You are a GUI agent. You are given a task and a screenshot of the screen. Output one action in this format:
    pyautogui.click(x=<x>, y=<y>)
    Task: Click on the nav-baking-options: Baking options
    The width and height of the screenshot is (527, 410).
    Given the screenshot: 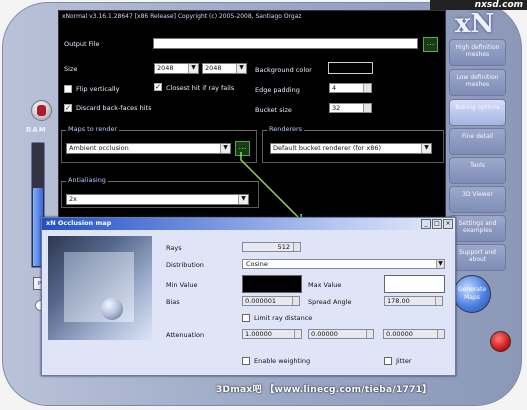 What is the action you would take?
    pyautogui.click(x=477, y=112)
    